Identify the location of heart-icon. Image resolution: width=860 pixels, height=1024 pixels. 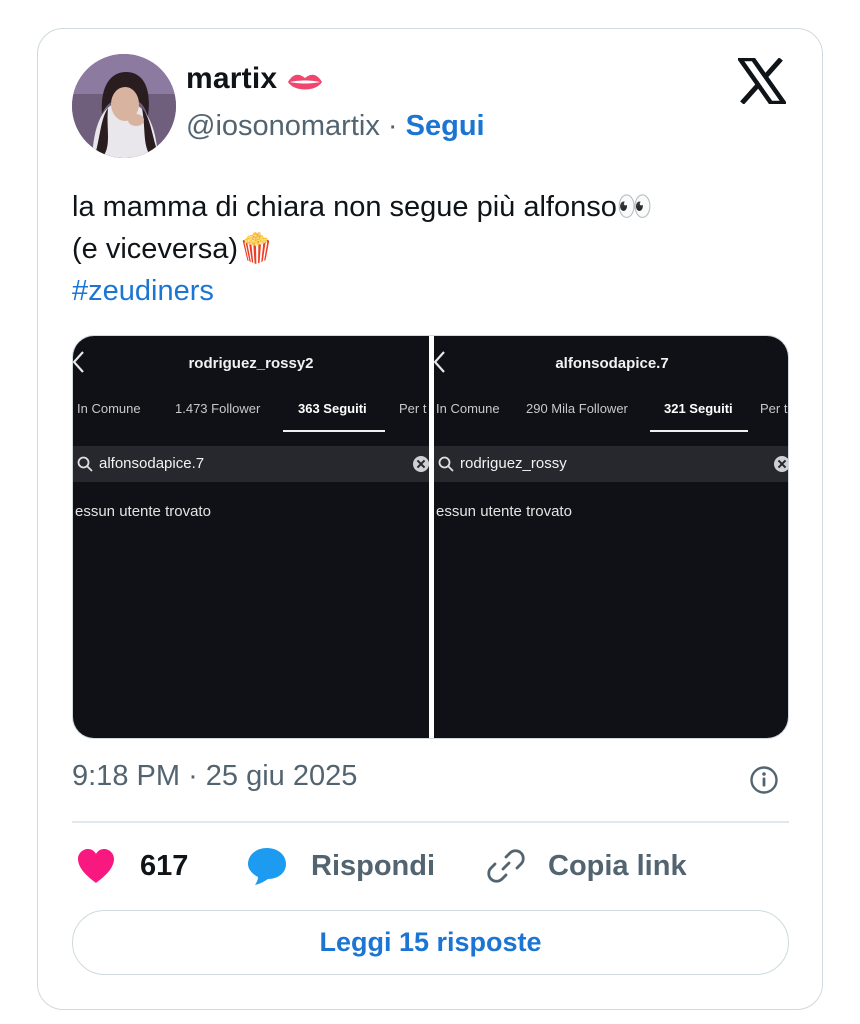
(96, 866).